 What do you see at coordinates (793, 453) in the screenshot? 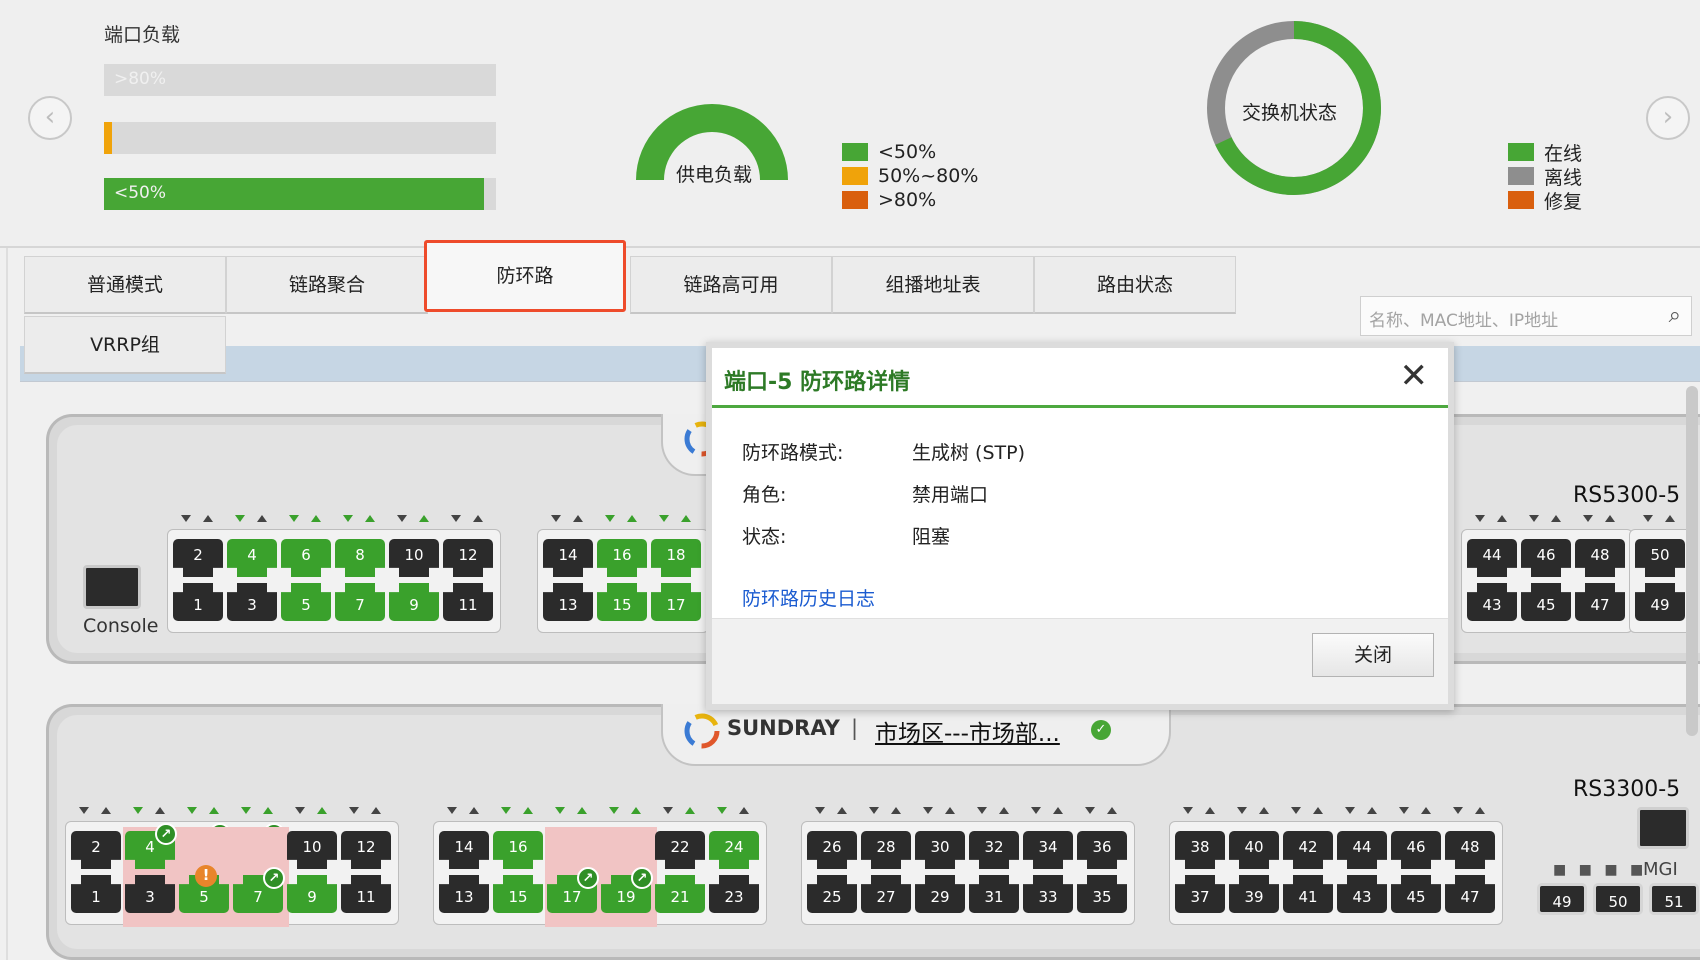
I see `field-label: 防环路模式:` at bounding box center [793, 453].